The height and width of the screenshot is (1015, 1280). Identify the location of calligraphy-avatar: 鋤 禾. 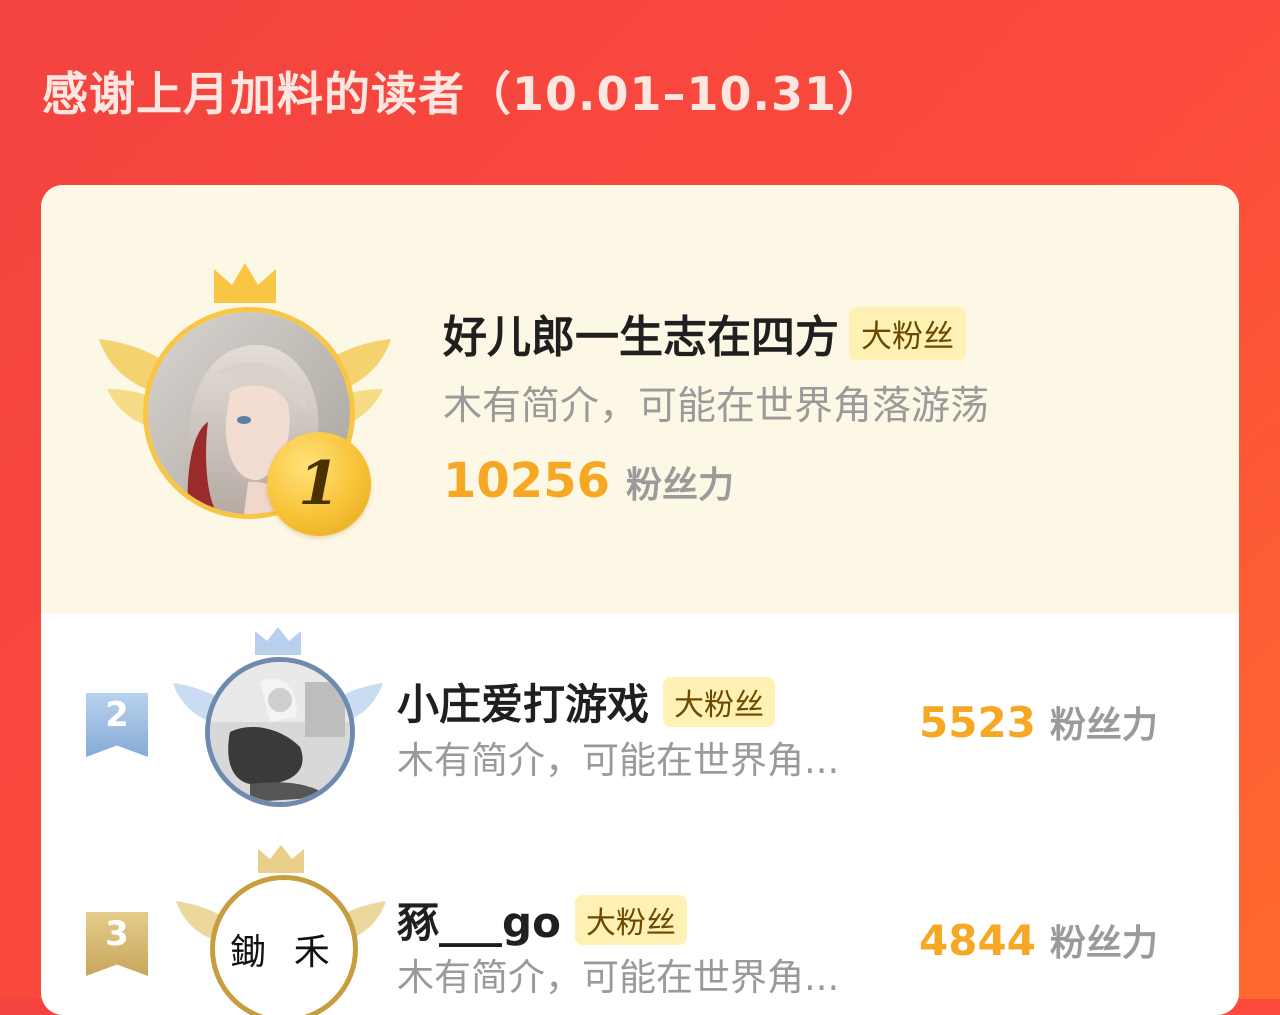
(284, 952).